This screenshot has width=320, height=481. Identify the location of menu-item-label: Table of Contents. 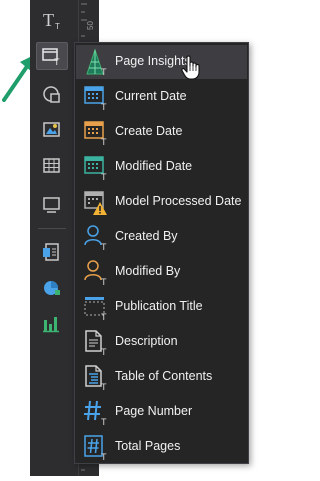
(164, 376).